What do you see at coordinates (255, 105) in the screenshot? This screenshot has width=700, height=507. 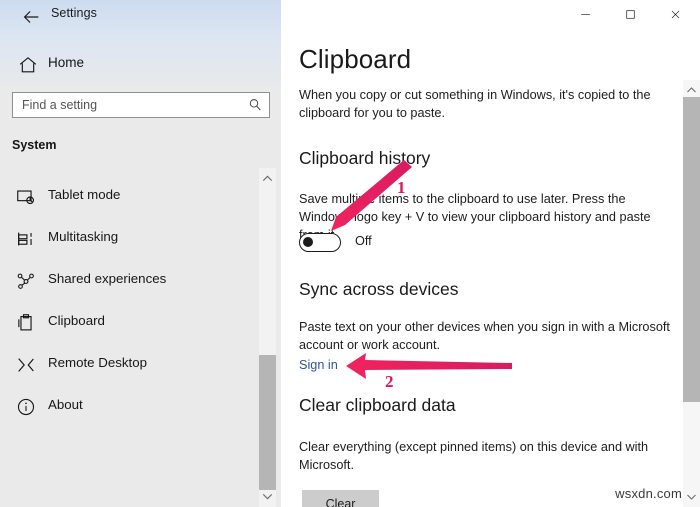 I see `search-icon` at bounding box center [255, 105].